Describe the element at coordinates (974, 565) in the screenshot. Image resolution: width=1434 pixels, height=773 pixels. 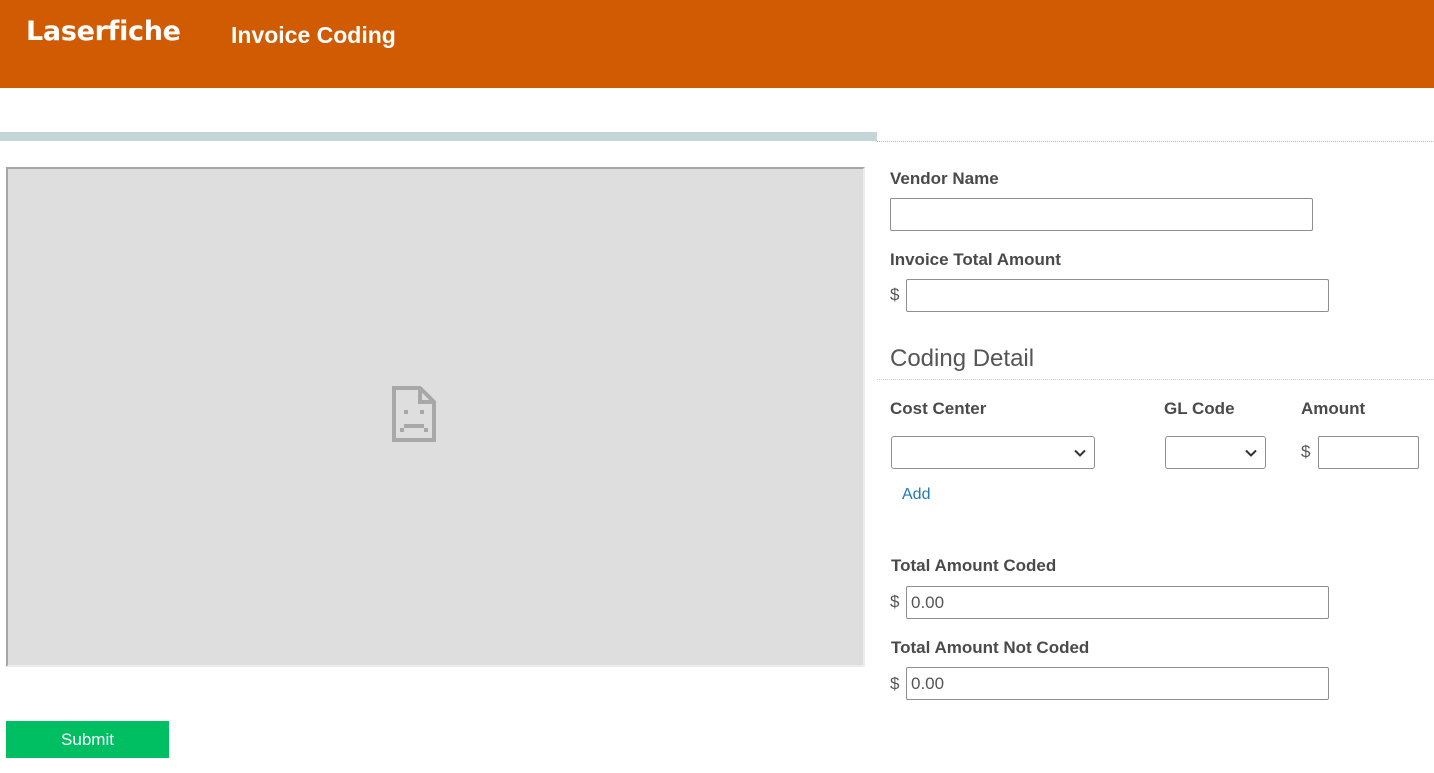
I see `total-coded-label: Total Amount Coded` at that location.